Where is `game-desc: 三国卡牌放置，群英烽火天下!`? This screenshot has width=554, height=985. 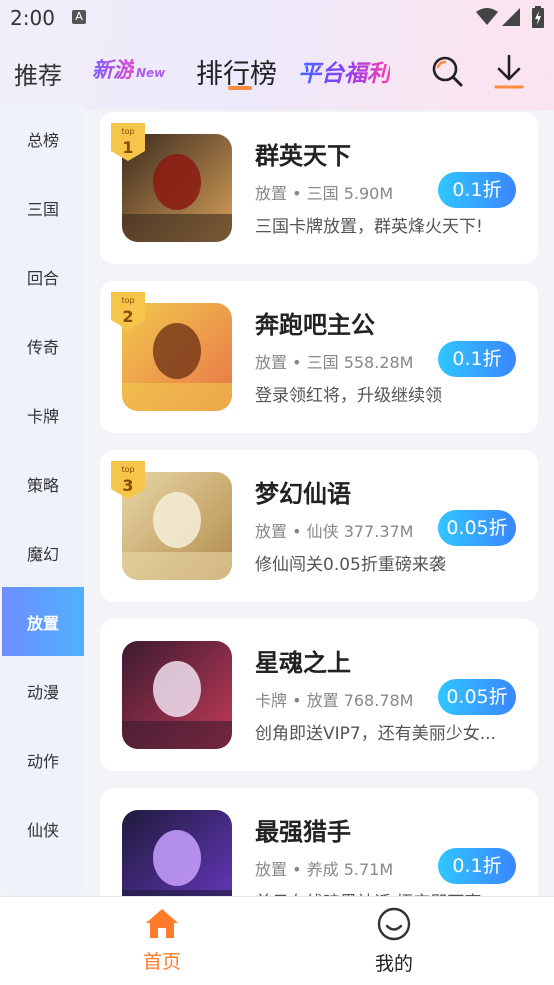
game-desc: 三国卡牌放置，群英烽火天下! is located at coordinates (369, 227).